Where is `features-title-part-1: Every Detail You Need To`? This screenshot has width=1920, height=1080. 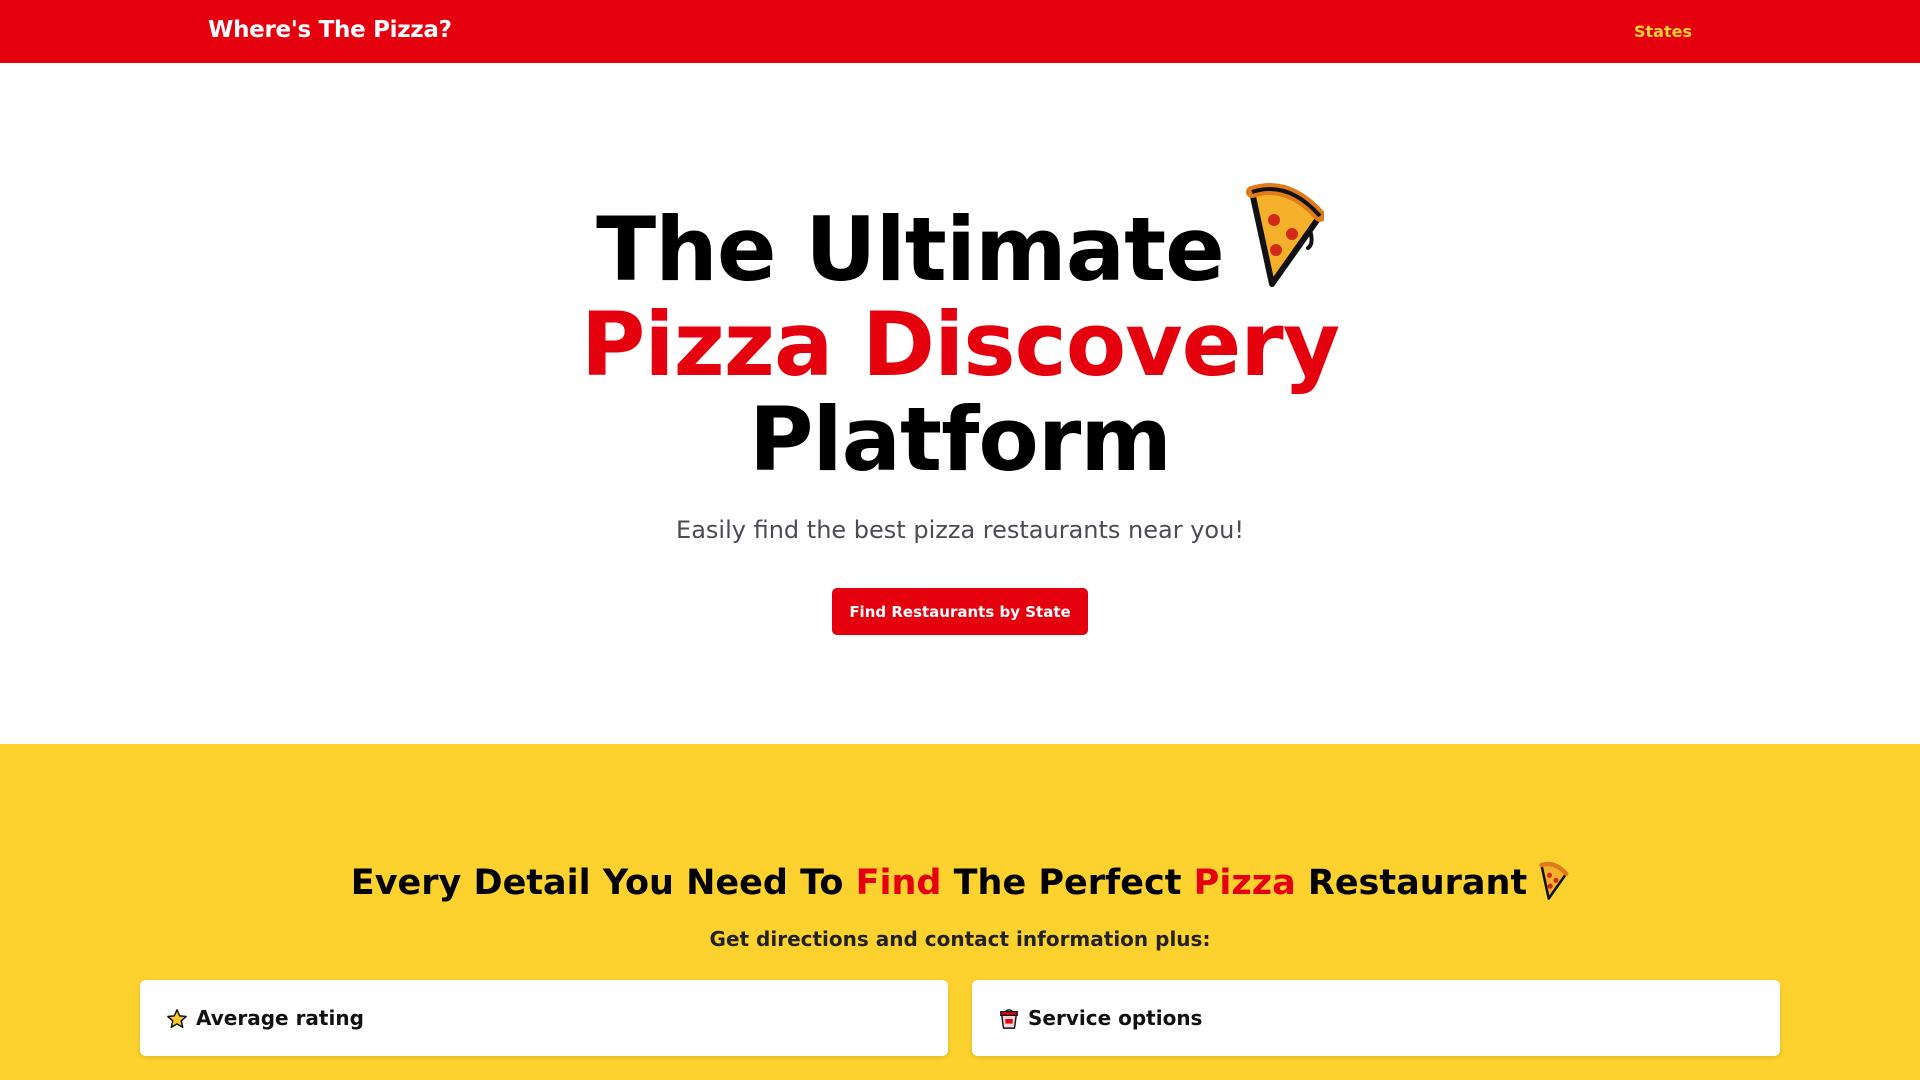 features-title-part-1: Every Detail You Need To is located at coordinates (603, 883).